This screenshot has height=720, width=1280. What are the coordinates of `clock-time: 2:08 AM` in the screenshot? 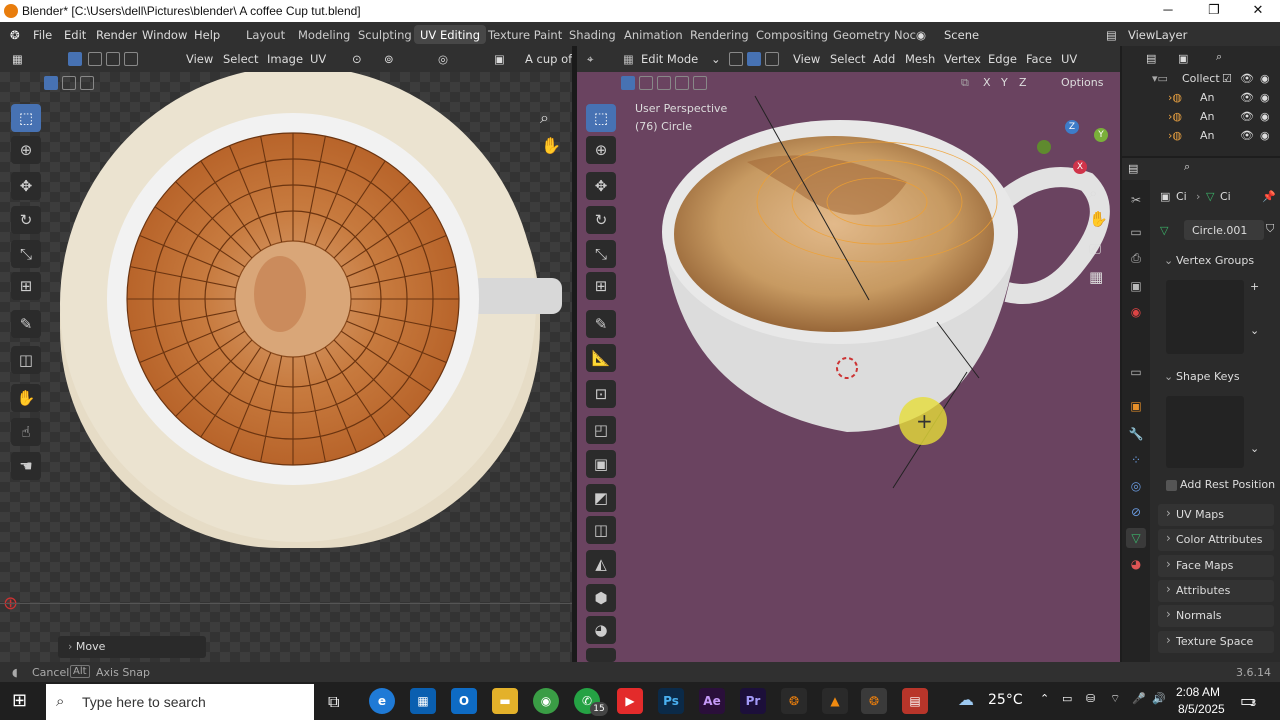 It's located at (1198, 692).